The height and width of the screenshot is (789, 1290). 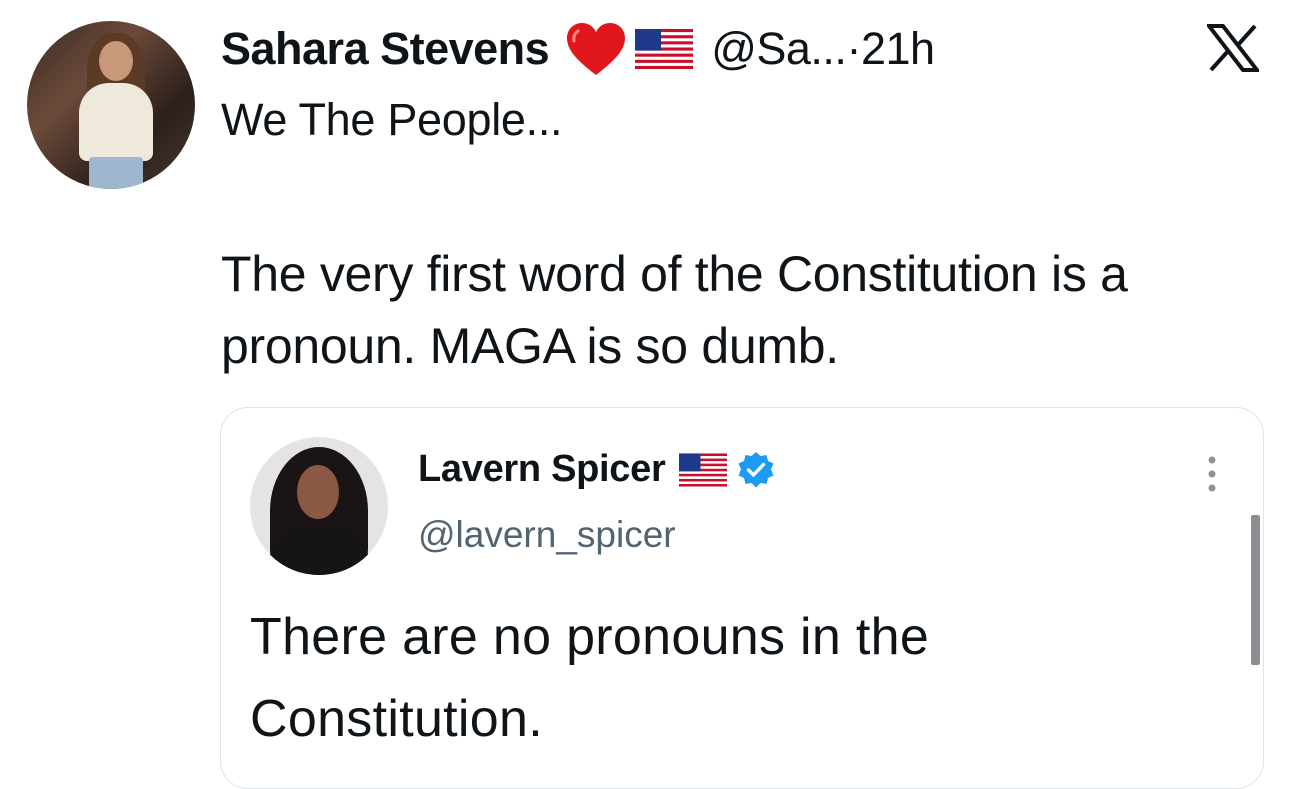 I want to click on tweet-header: Sahara Stevens @Sa...·21h, so click(x=578, y=49).